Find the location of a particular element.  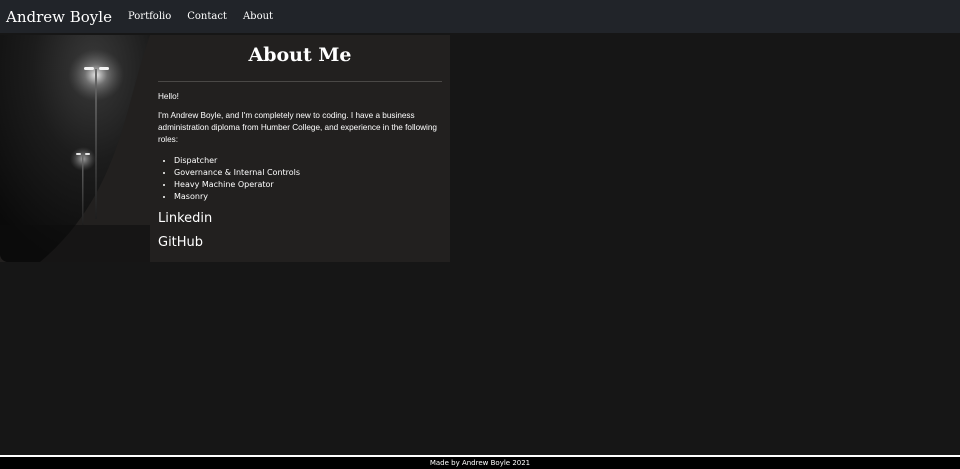

brand-link: Andrew Boyle is located at coordinates (59, 17).